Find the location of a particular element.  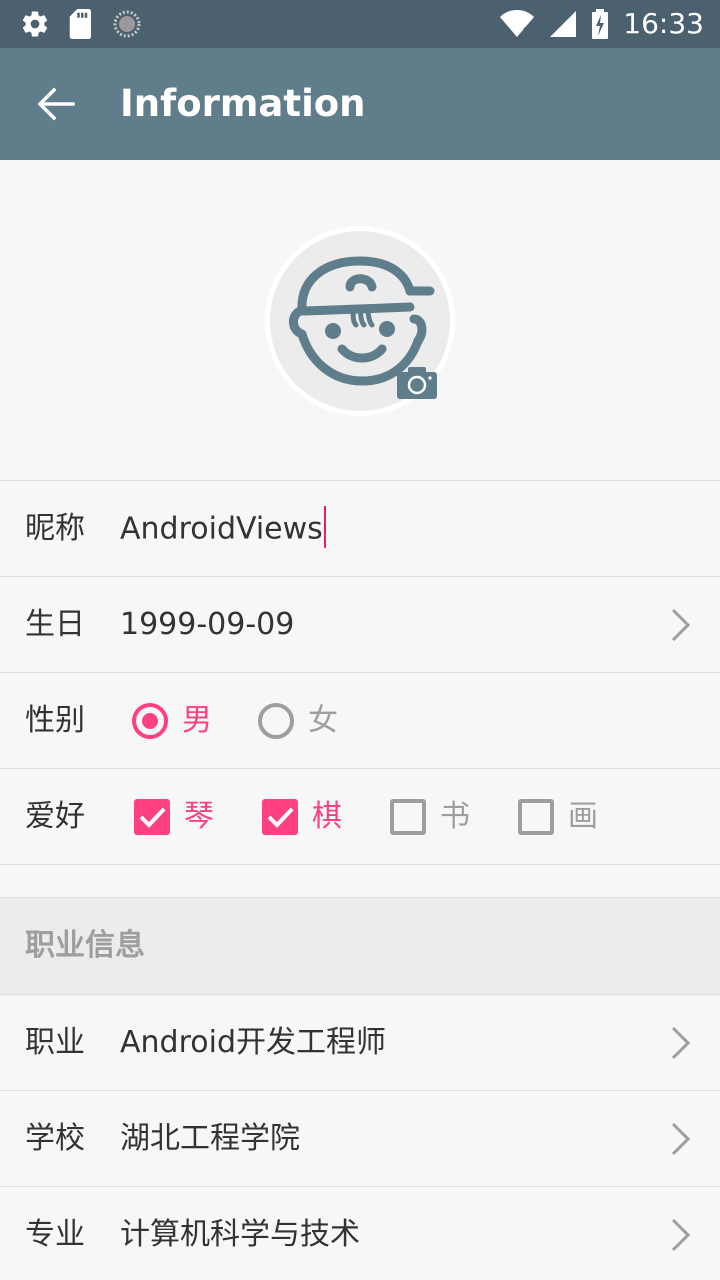

gender-option-label: 男 is located at coordinates (197, 720).